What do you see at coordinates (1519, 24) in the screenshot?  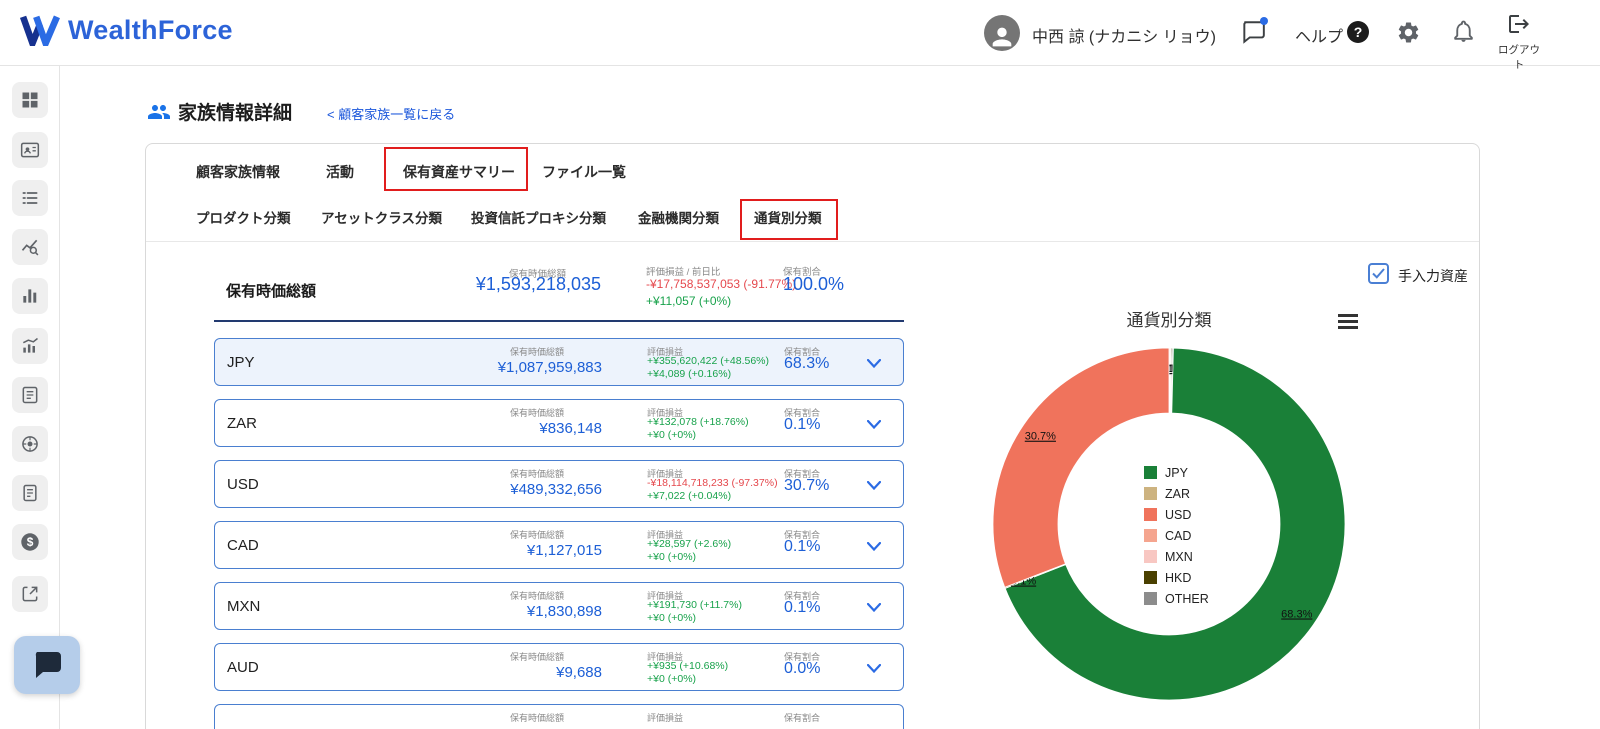 I see `logout-icon` at bounding box center [1519, 24].